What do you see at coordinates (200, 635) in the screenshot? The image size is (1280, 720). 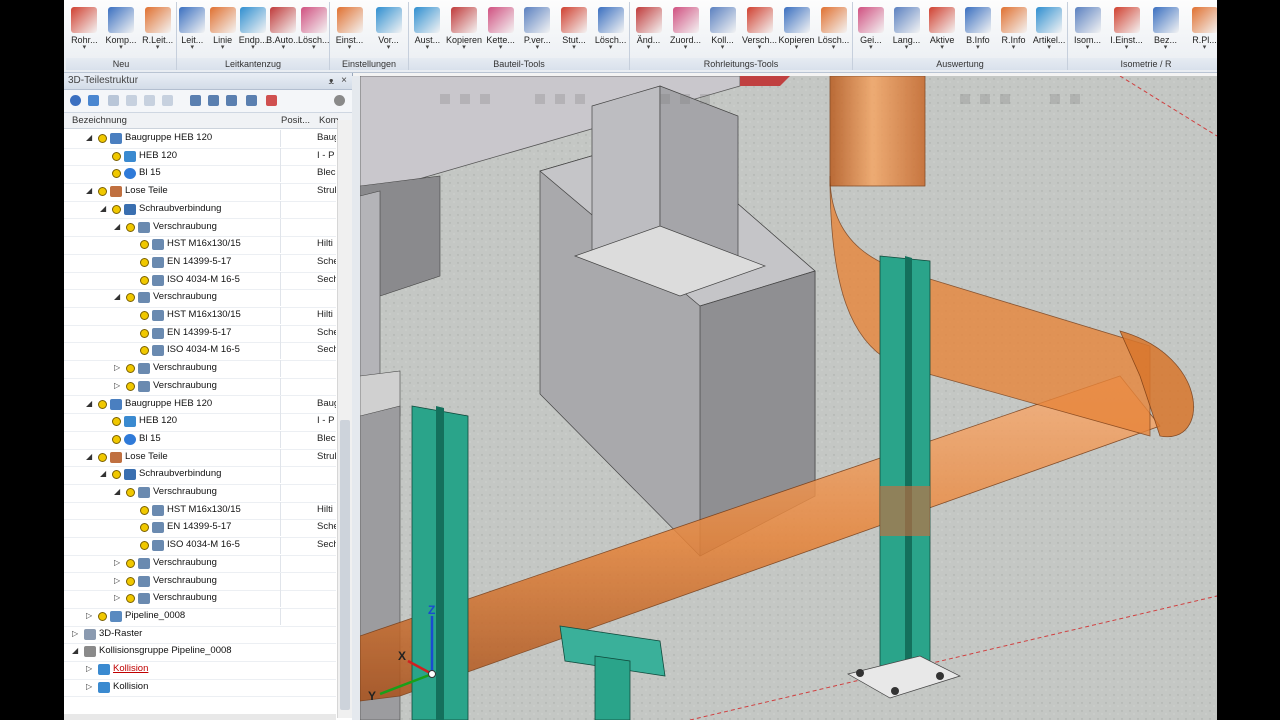 I see `tree-row: ▷ 3D-Raster` at bounding box center [200, 635].